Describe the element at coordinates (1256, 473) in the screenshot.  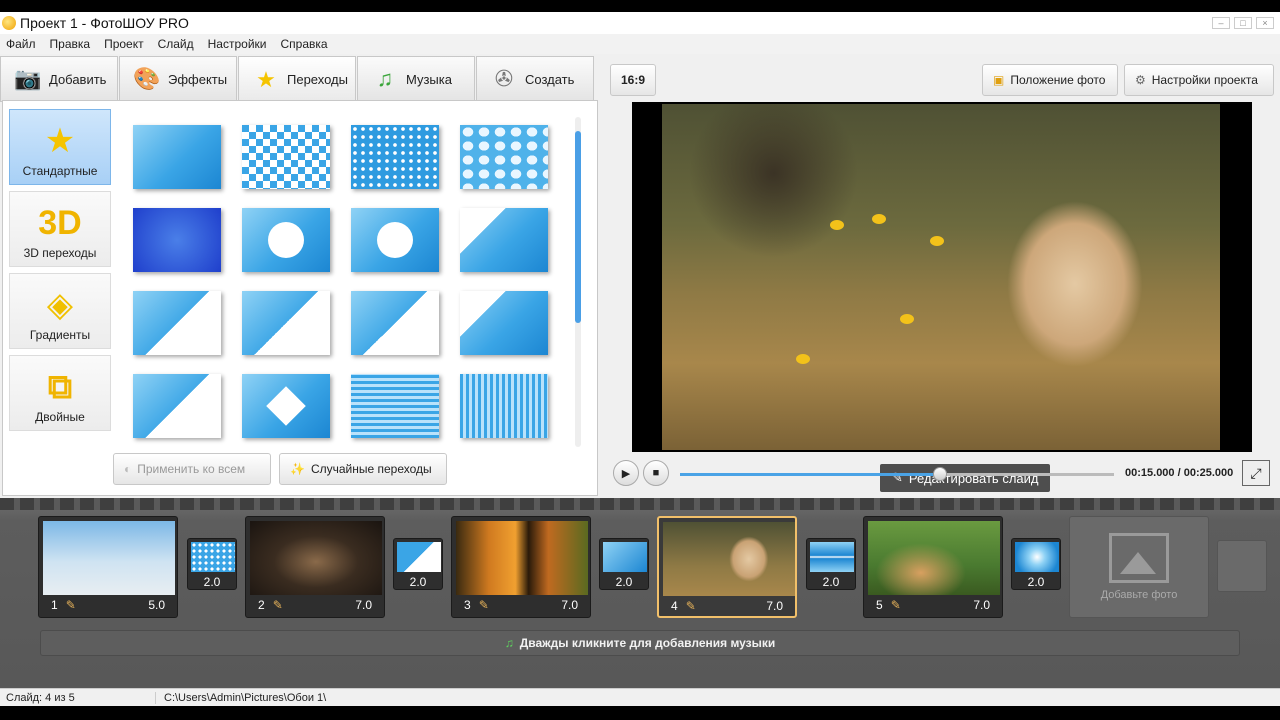
I see `fullscreen-button: ⤢` at that location.